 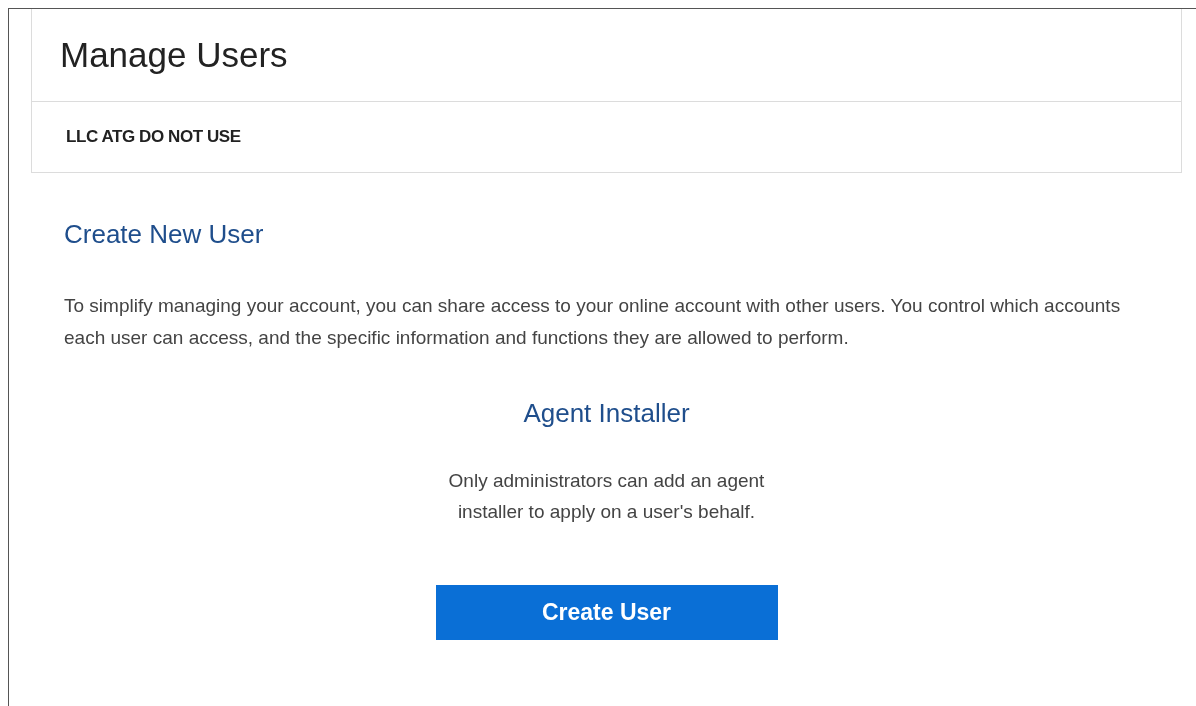 I want to click on agent-title: Agent Installer, so click(x=606, y=413).